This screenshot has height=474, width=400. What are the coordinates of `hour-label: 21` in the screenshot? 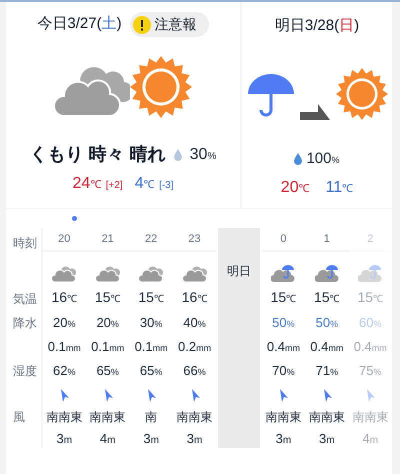 It's located at (108, 239).